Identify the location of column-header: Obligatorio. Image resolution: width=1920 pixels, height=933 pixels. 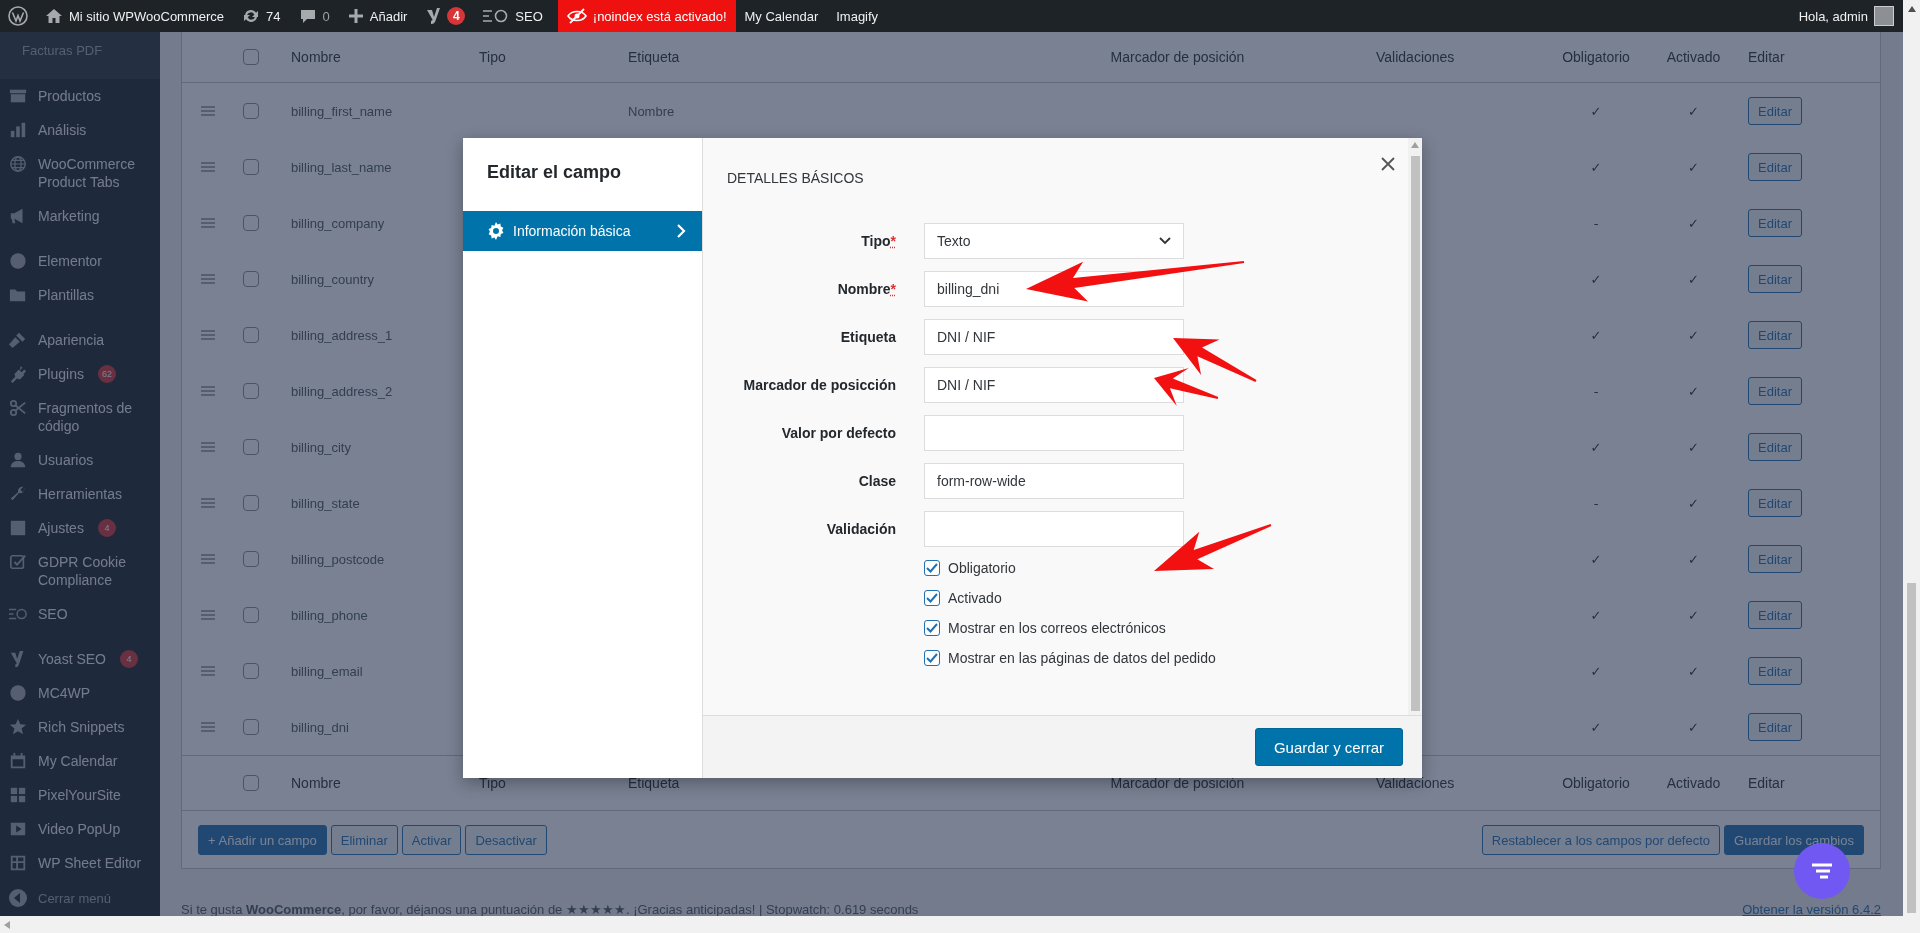
(1596, 57).